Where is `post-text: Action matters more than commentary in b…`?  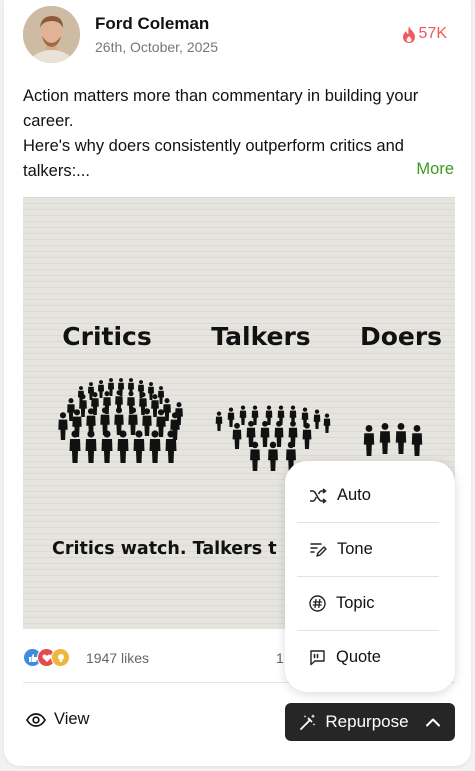 post-text: Action matters more than commentary in b… is located at coordinates (228, 134).